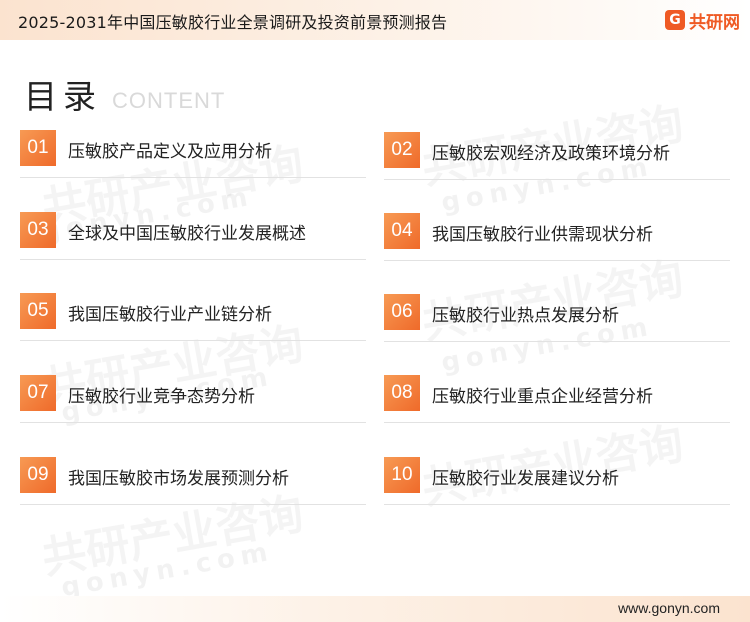 Image resolution: width=750 pixels, height=622 pixels. I want to click on toc-item-02: 02 压敏胶宏观经济及政策环境分析, so click(557, 156).